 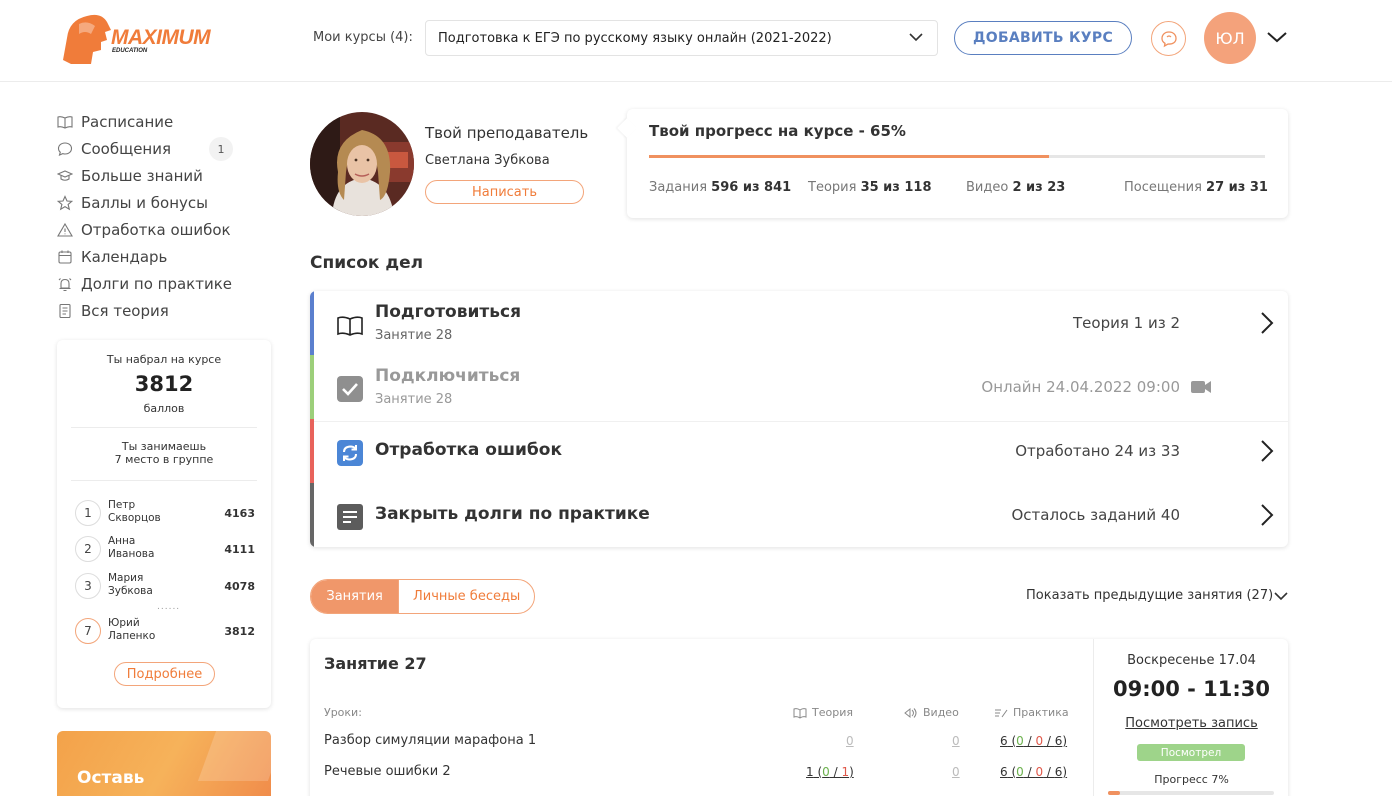 I want to click on sidebar-item-practice-debts: Долги по практике, so click(x=157, y=283).